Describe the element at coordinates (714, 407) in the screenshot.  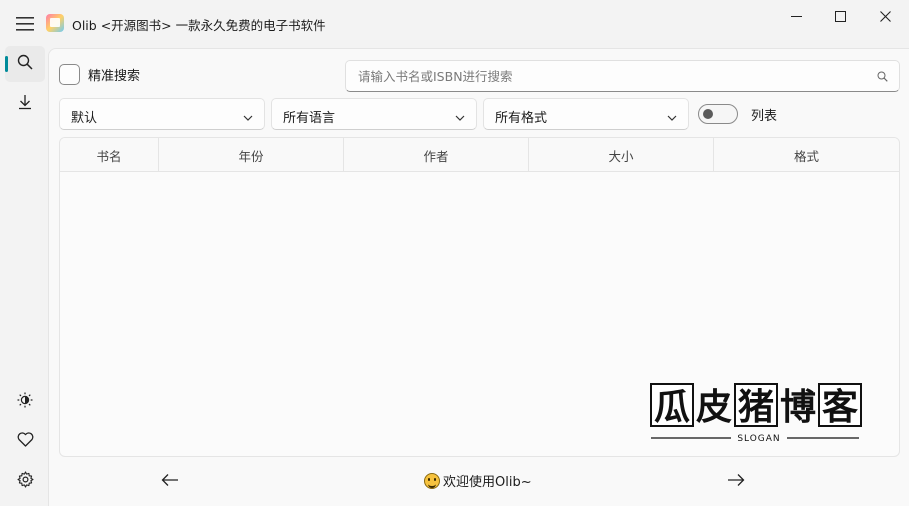
I see `svg-text: 皮` at that location.